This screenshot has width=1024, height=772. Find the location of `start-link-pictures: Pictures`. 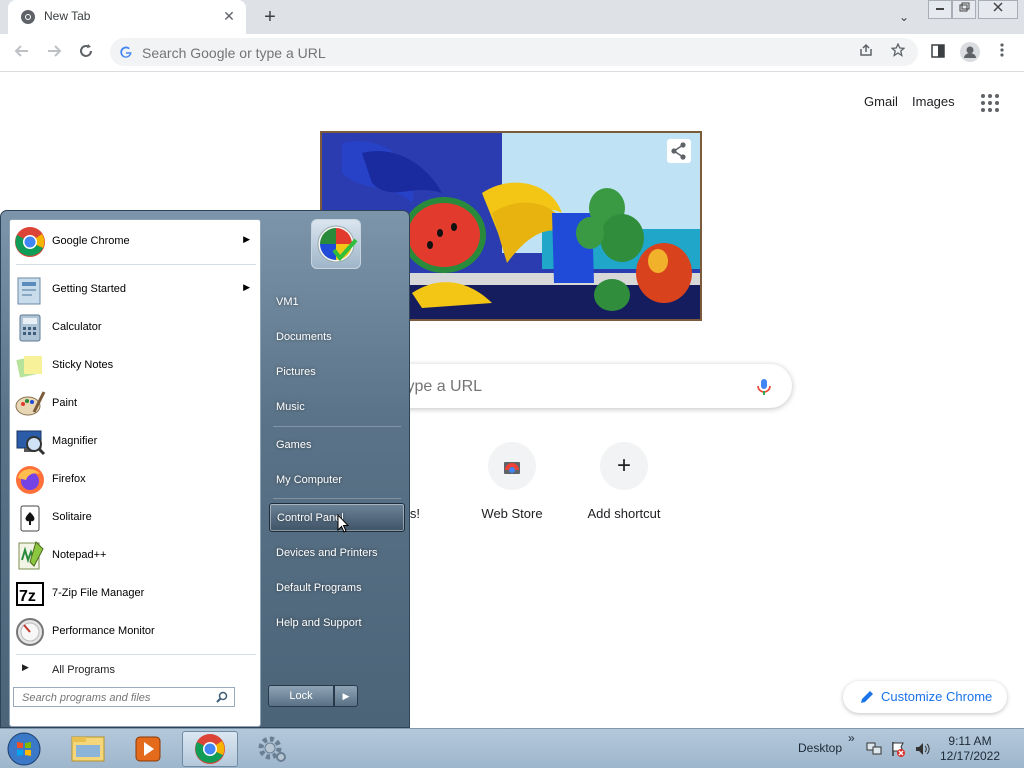

start-link-pictures: Pictures is located at coordinates (337, 372).